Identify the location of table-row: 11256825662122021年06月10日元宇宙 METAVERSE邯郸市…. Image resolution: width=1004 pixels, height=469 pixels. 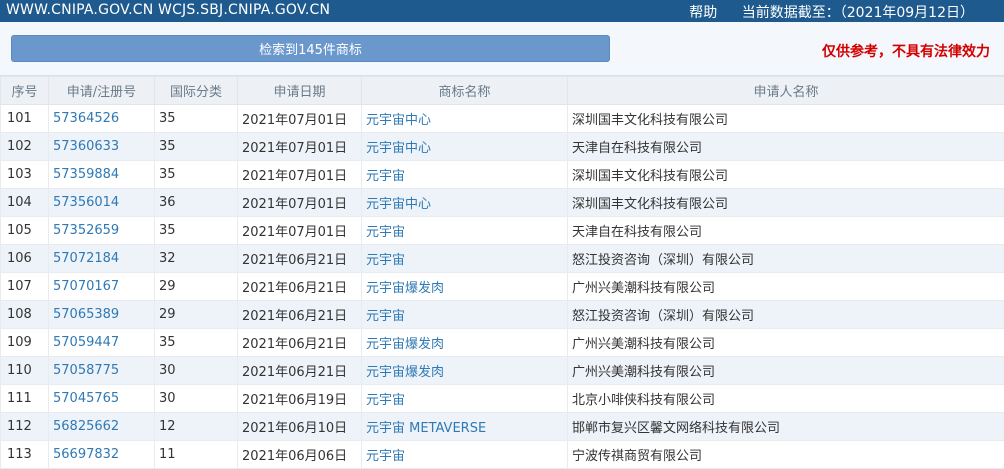
(502, 427).